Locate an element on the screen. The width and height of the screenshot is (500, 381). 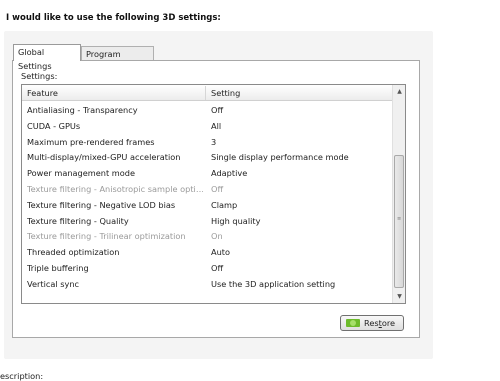
setting-value: 3 is located at coordinates (213, 142).